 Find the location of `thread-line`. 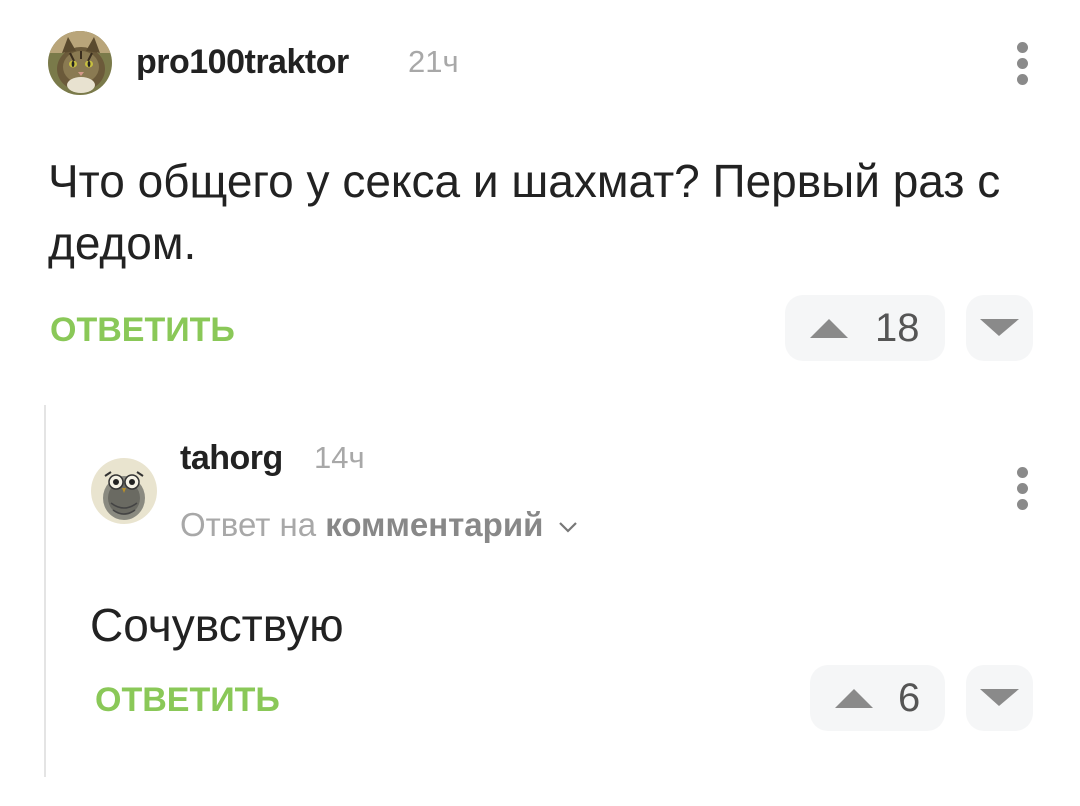

thread-line is located at coordinates (45, 591).